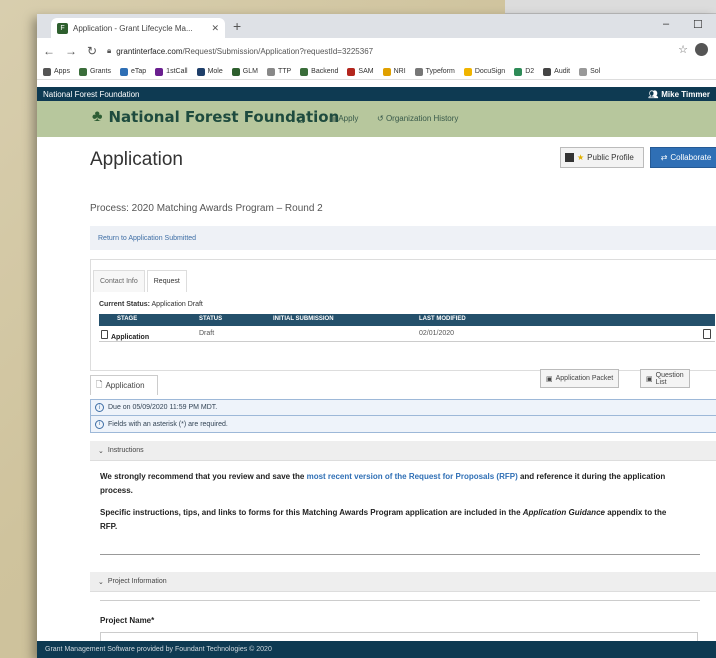 The image size is (716, 658). I want to click on project-name-label: Project Name*, so click(127, 620).